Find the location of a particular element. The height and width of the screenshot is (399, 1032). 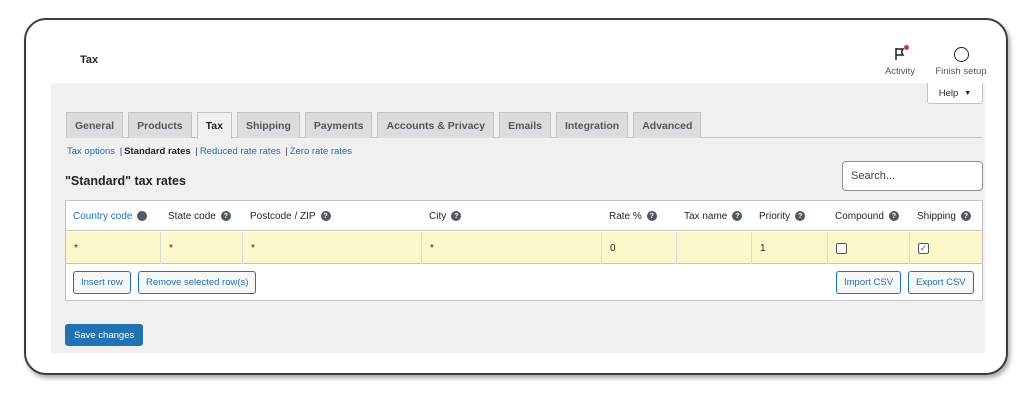

remove-rows-button: Remove selected row(s) is located at coordinates (197, 282).